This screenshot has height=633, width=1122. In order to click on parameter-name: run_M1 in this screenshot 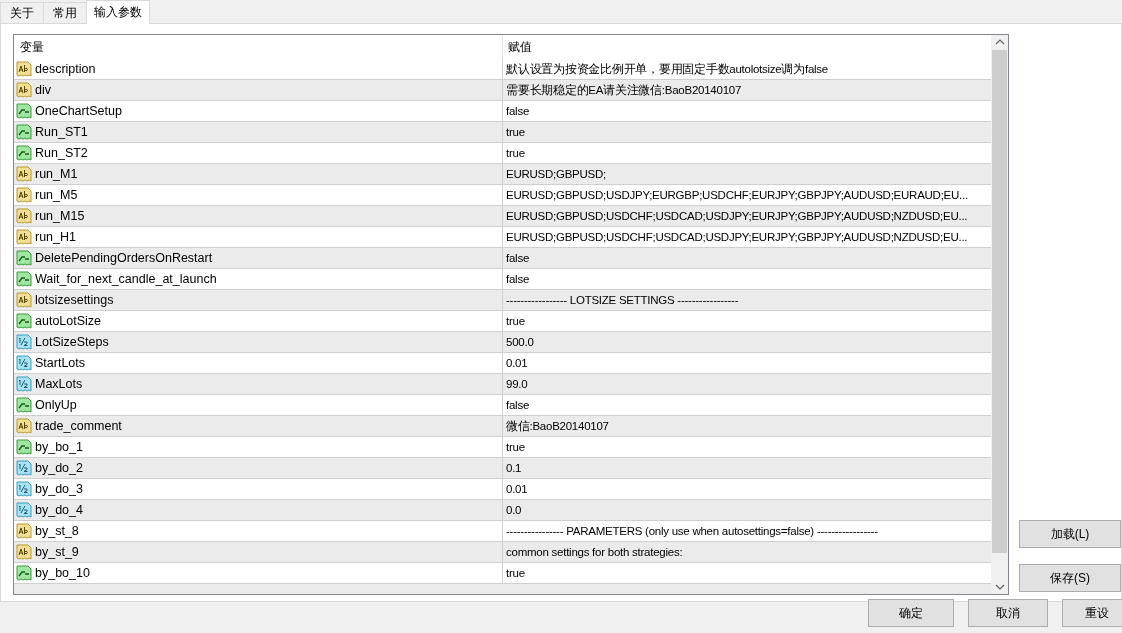, I will do `click(56, 174)`.